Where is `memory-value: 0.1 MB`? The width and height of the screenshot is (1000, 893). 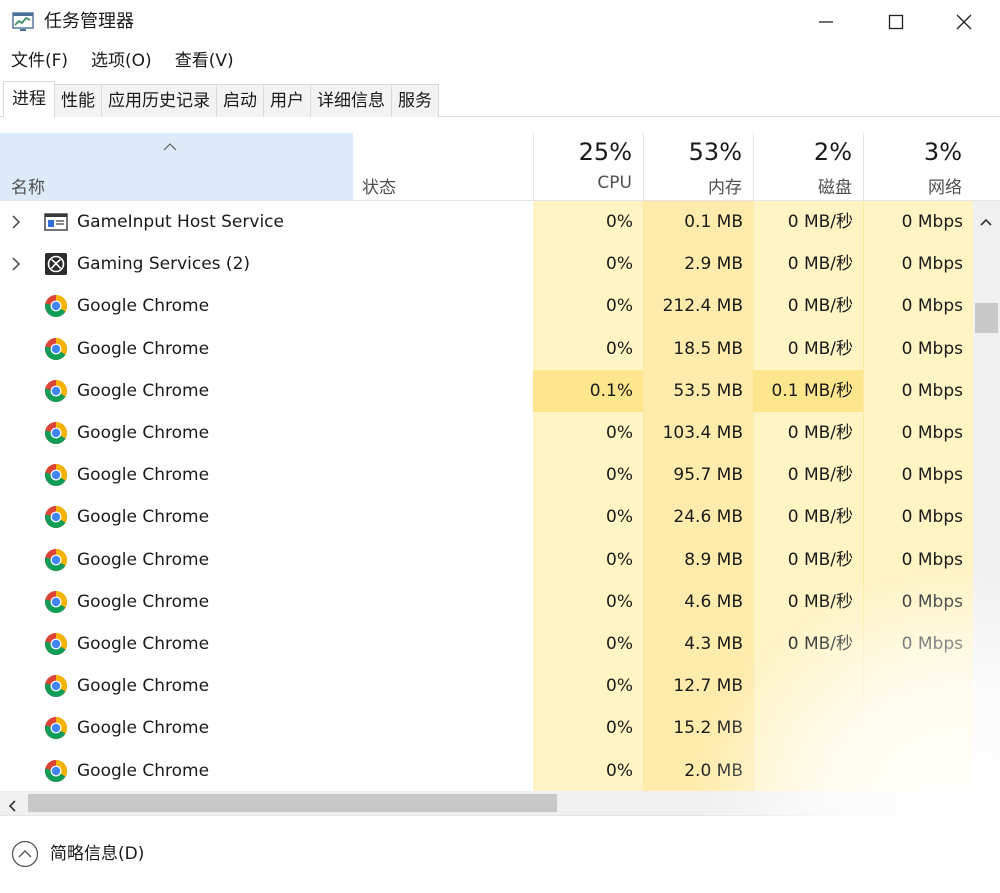 memory-value: 0.1 MB is located at coordinates (713, 222).